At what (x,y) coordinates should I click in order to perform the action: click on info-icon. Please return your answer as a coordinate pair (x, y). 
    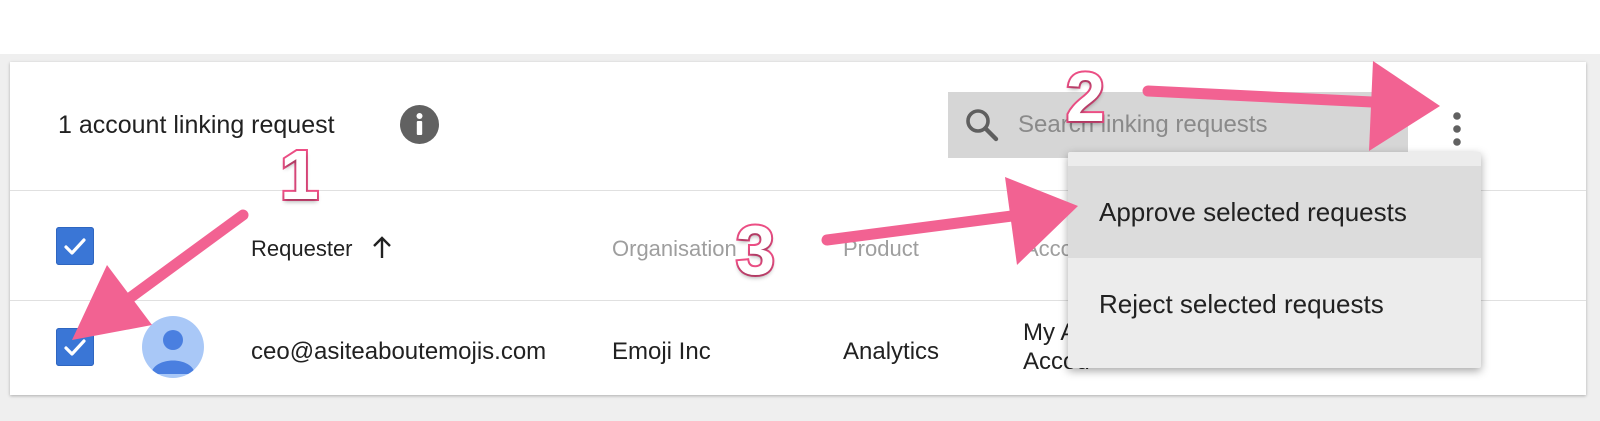
    Looking at the image, I should click on (419, 124).